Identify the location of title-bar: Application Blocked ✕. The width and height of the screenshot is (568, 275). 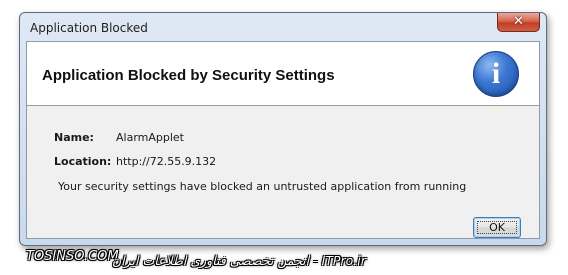
(283, 27).